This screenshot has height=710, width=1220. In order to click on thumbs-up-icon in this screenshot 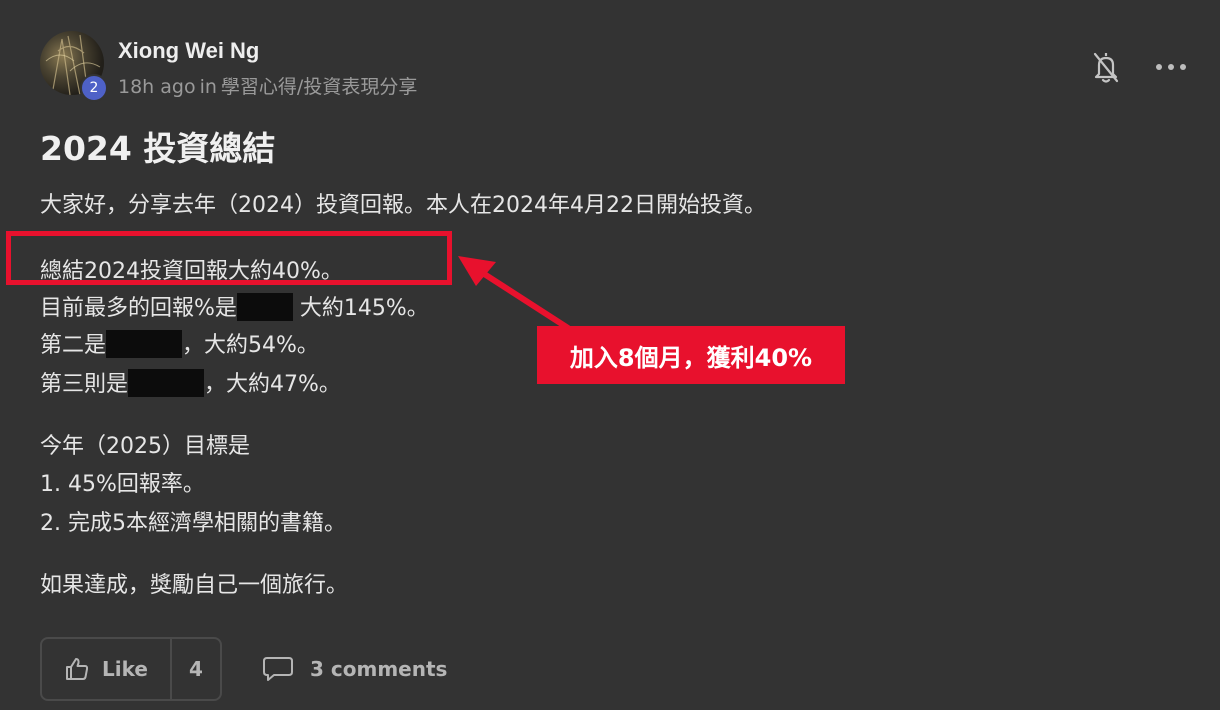, I will do `click(77, 669)`.